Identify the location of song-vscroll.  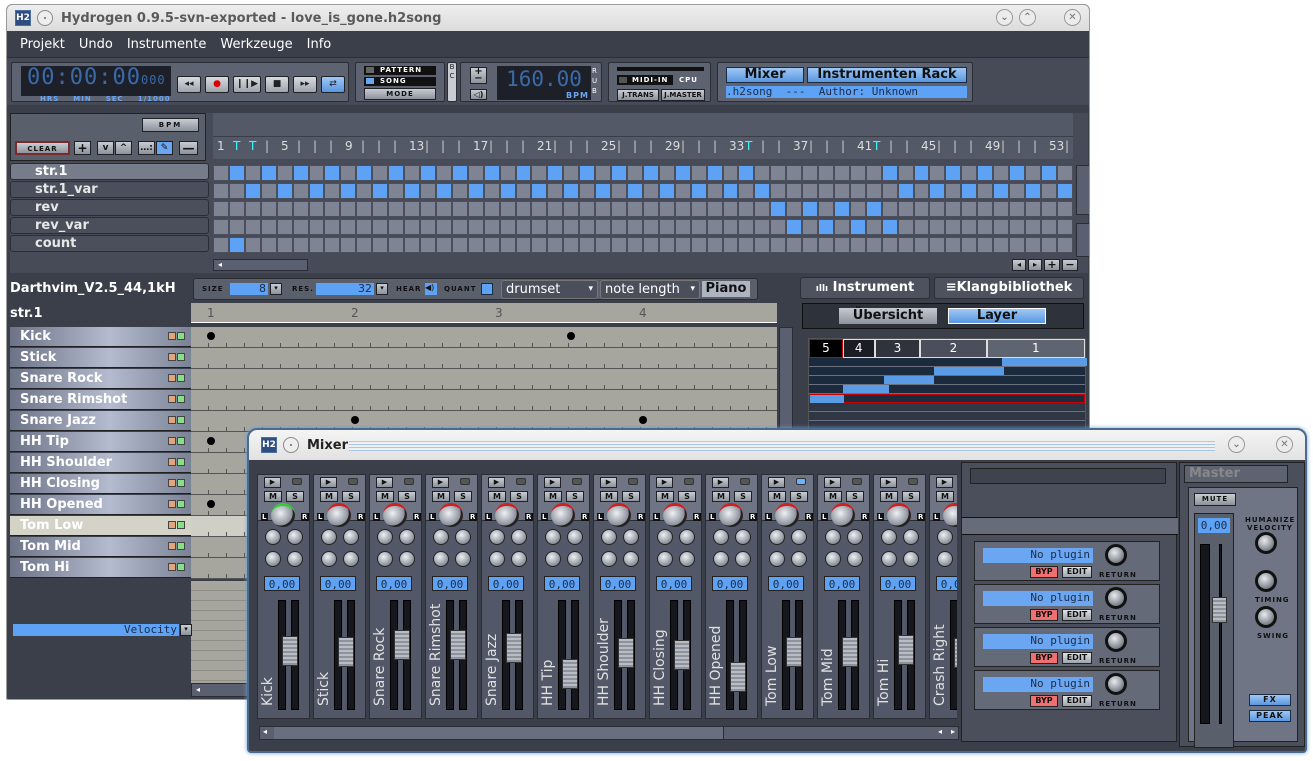
(1082, 240).